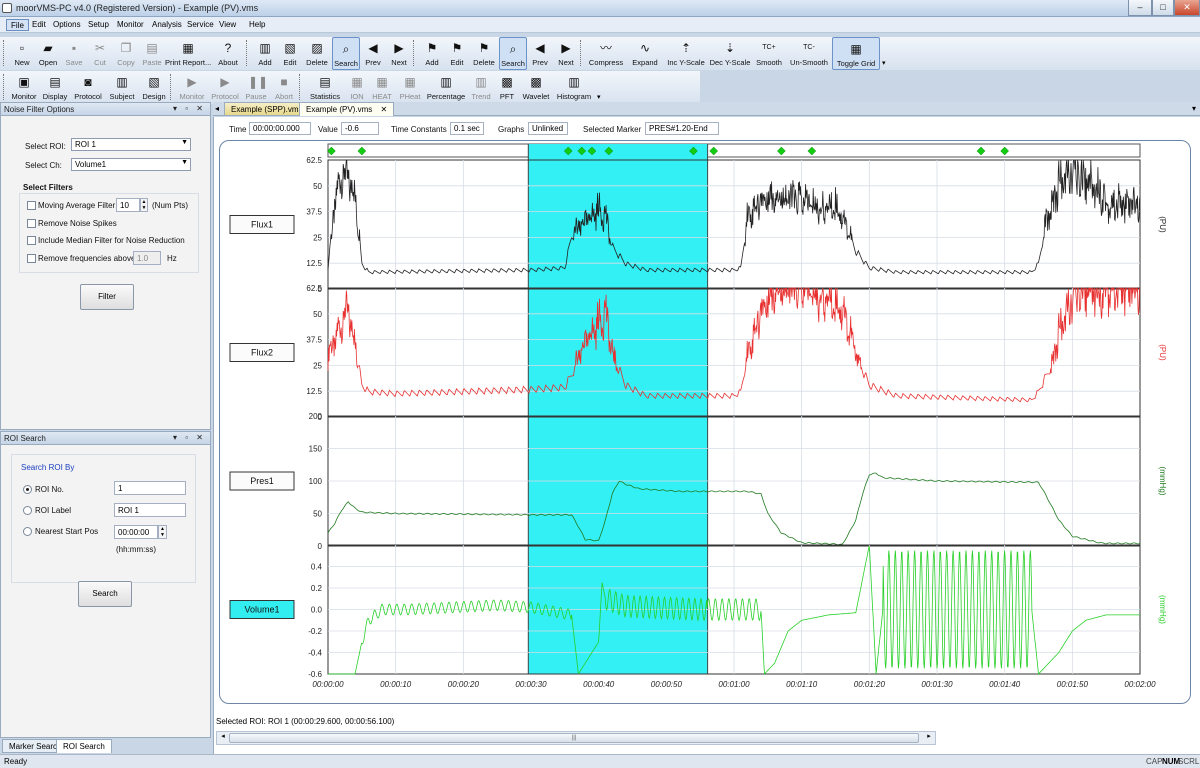  What do you see at coordinates (513, 53) in the screenshot?
I see `toolbar-button-search-17: ⌕ Search` at bounding box center [513, 53].